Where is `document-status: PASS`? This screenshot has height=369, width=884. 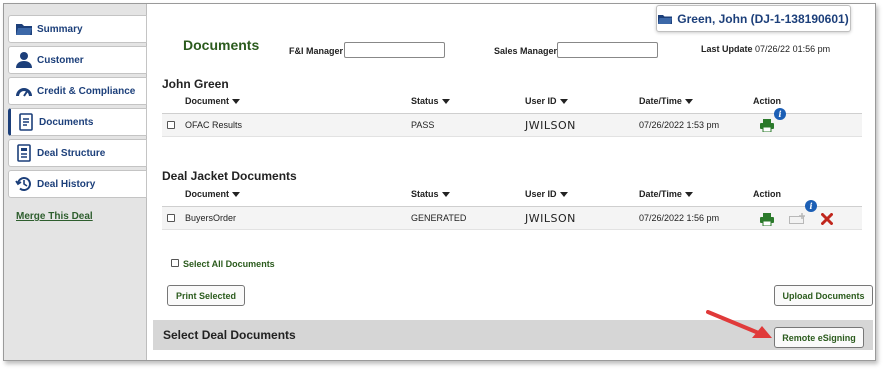 document-status: PASS is located at coordinates (423, 125).